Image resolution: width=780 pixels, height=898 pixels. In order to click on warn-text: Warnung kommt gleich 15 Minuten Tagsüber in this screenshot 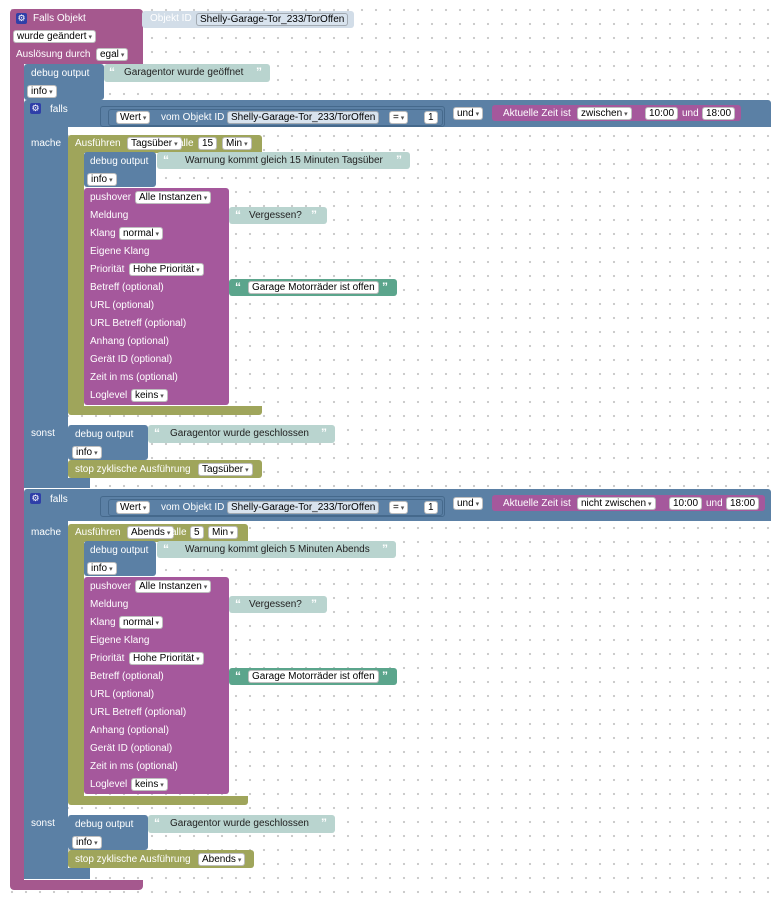, I will do `click(284, 161)`.